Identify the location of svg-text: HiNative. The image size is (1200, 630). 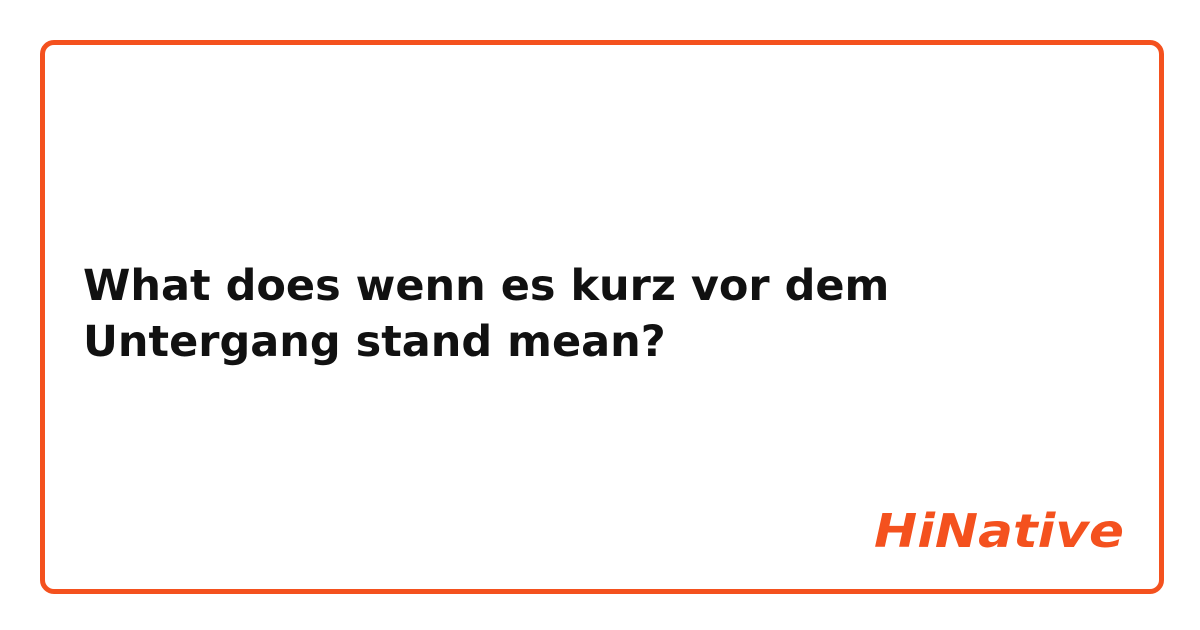
(999, 530).